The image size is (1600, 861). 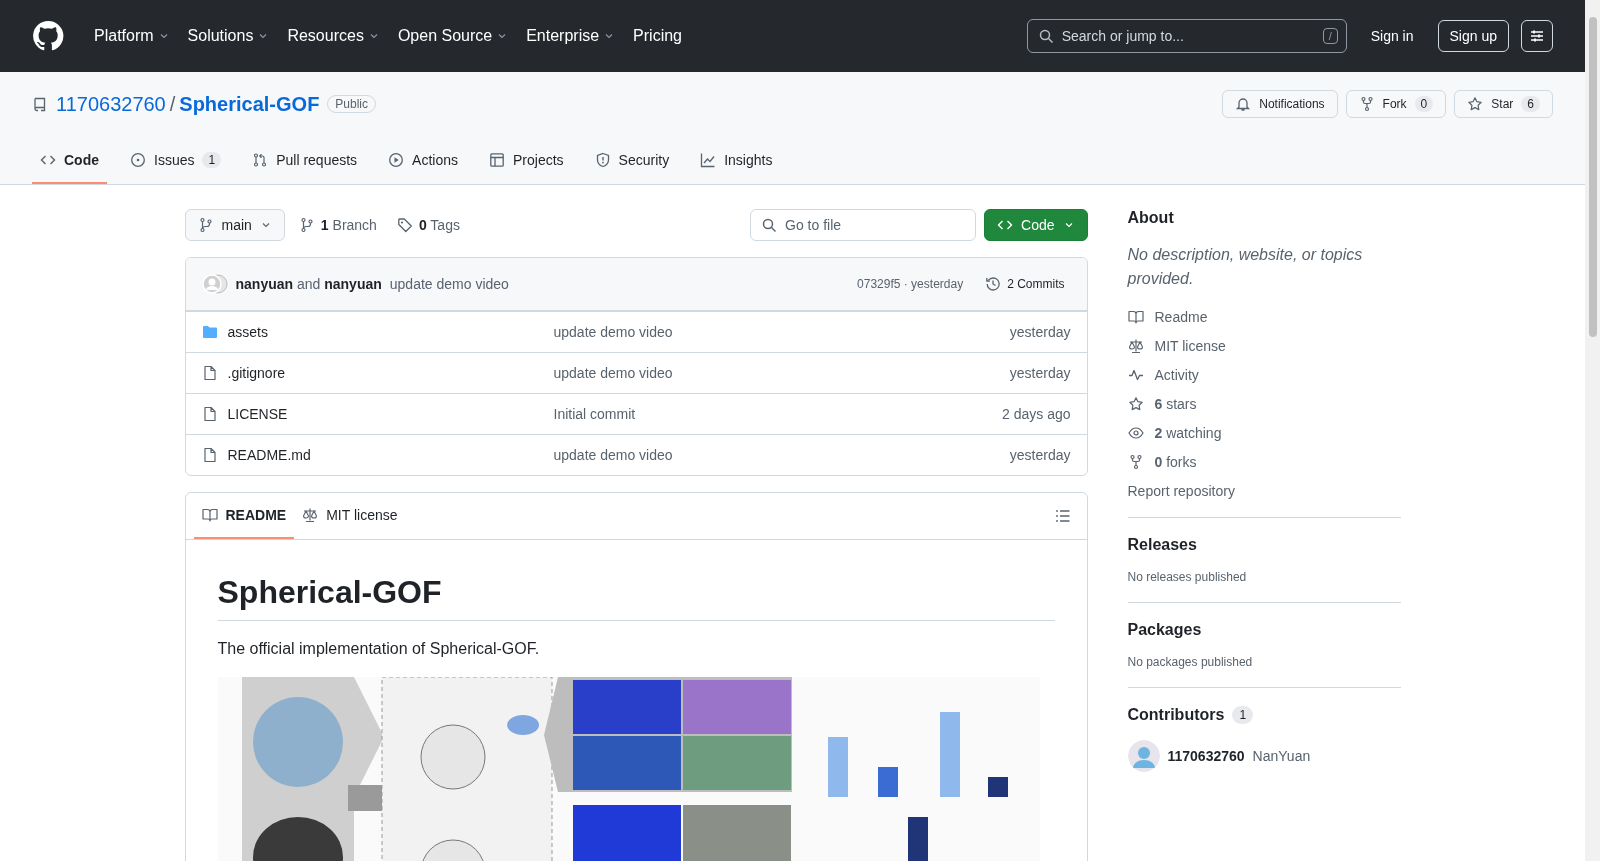 What do you see at coordinates (1188, 433) in the screenshot?
I see `about-link: 2 watching` at bounding box center [1188, 433].